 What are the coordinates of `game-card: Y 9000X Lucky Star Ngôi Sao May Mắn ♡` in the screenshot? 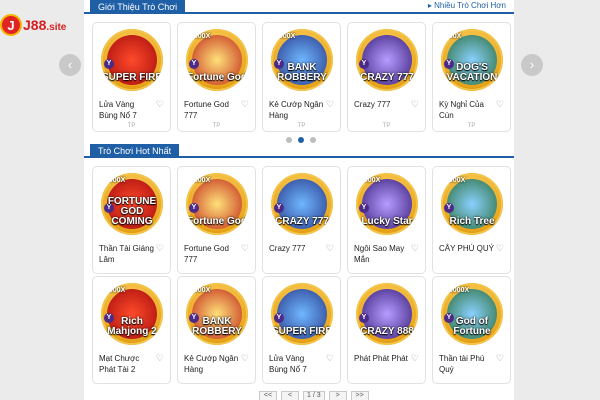 It's located at (386, 220).